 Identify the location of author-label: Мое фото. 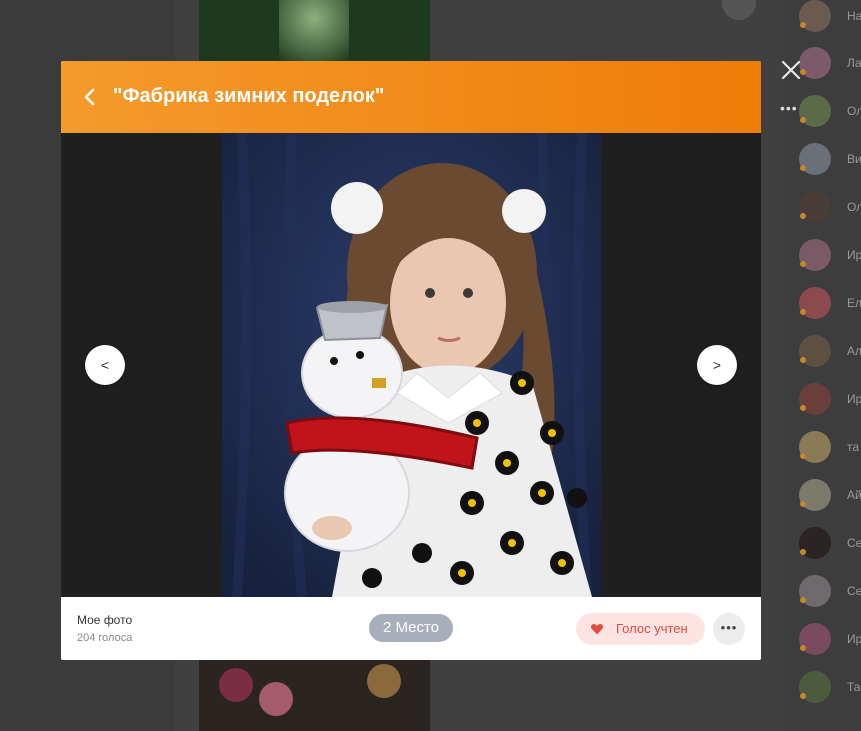
(104, 620).